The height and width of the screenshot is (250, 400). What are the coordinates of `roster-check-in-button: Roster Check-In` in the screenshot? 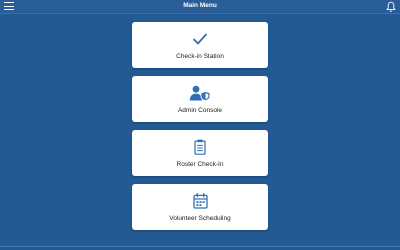 It's located at (200, 153).